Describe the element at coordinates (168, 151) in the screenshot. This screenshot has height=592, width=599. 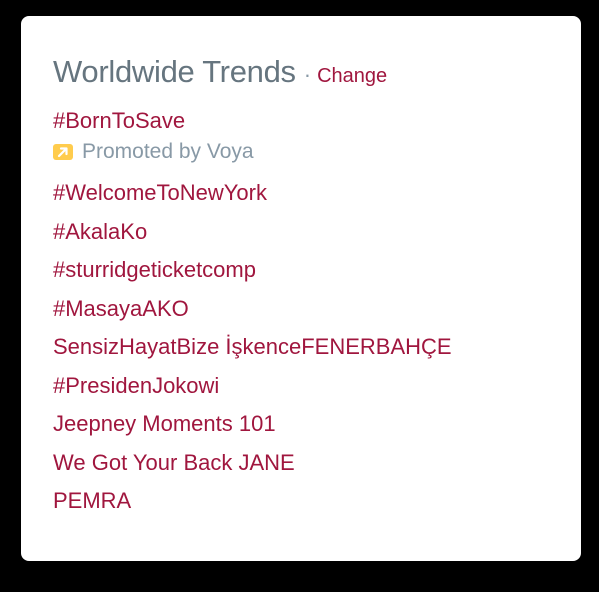
I see `promoted-by-text: Promoted by Voya` at that location.